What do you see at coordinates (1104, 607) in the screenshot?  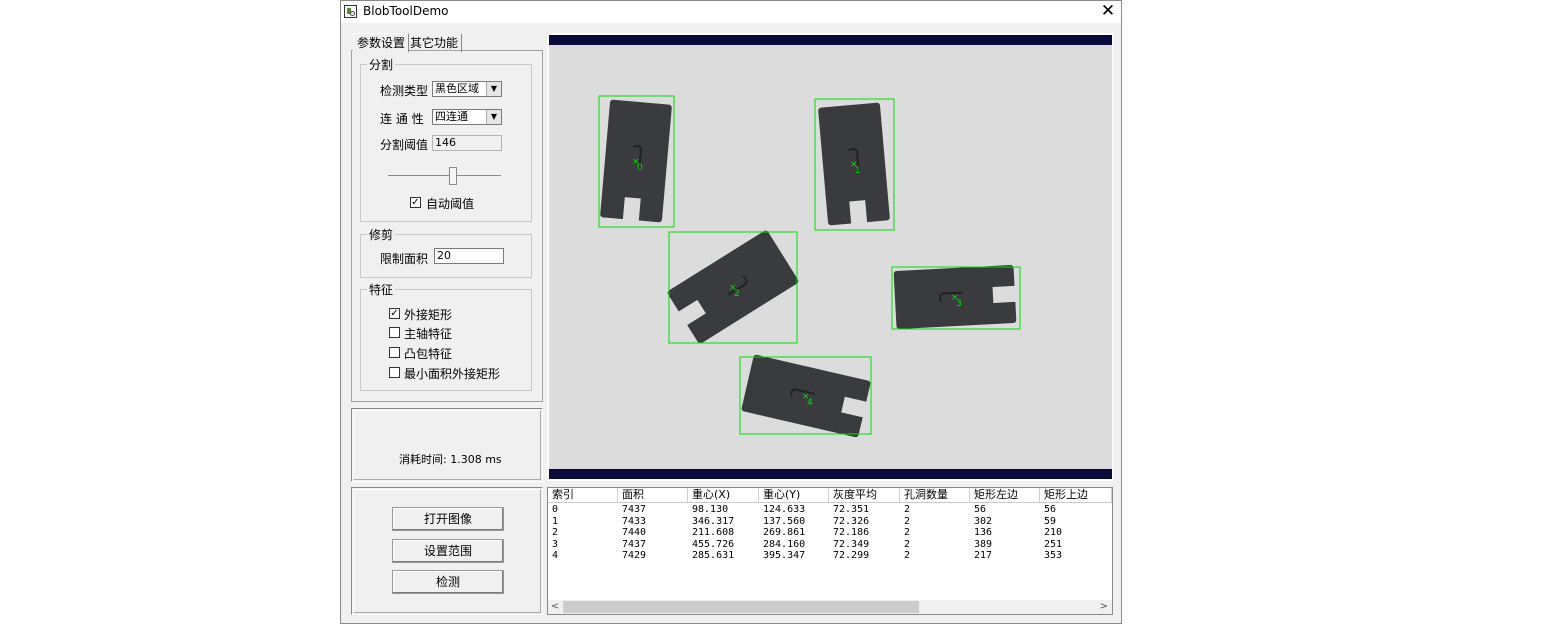 I see `scroll-right-arrow-icon: >` at bounding box center [1104, 607].